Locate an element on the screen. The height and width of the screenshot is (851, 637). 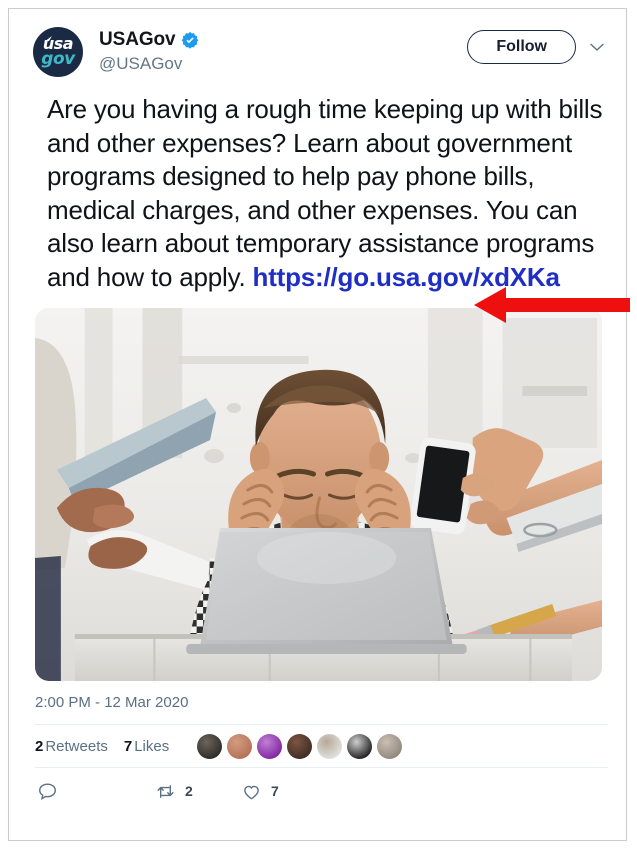
display-name-row: USAGov is located at coordinates (283, 40).